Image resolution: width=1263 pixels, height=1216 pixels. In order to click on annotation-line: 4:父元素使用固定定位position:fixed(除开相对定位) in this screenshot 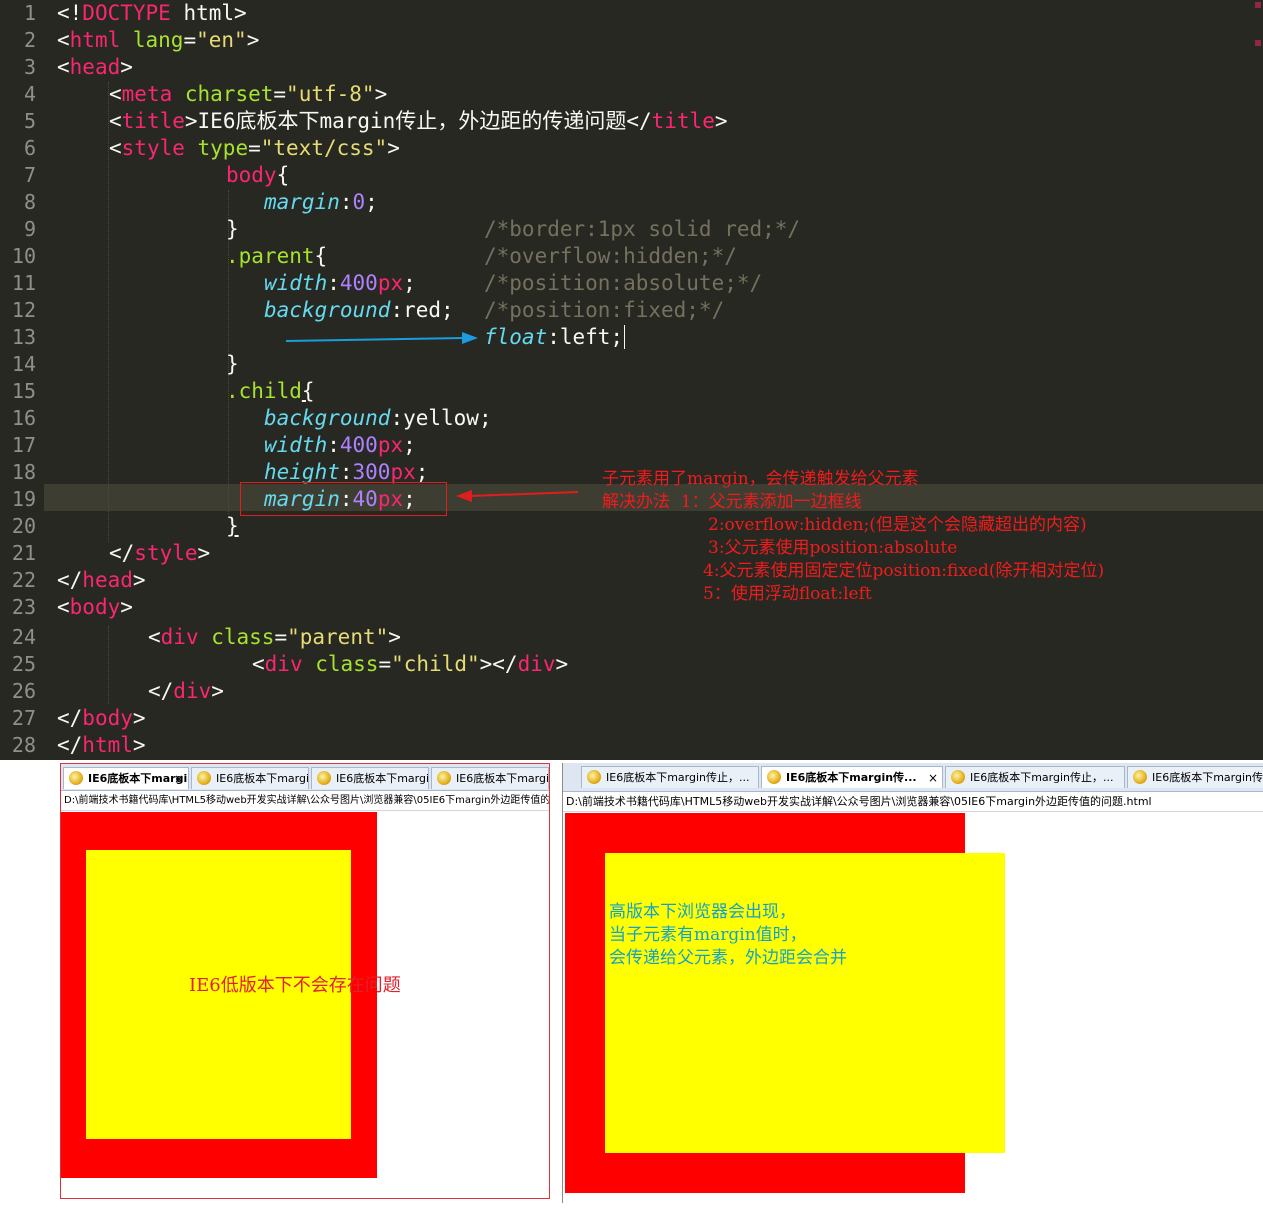, I will do `click(904, 571)`.